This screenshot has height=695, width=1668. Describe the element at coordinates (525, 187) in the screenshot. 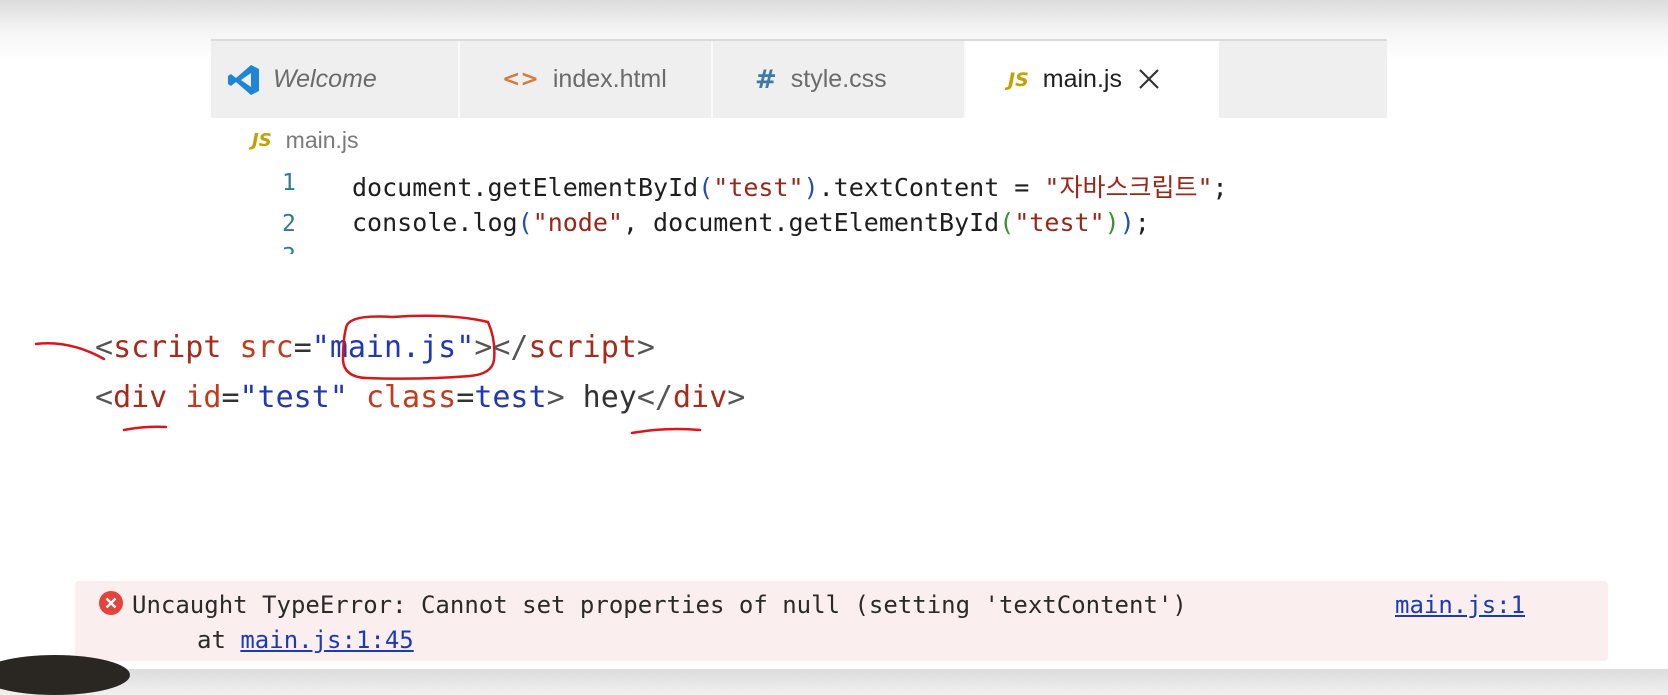

I see `code-token: document.getElementById` at that location.